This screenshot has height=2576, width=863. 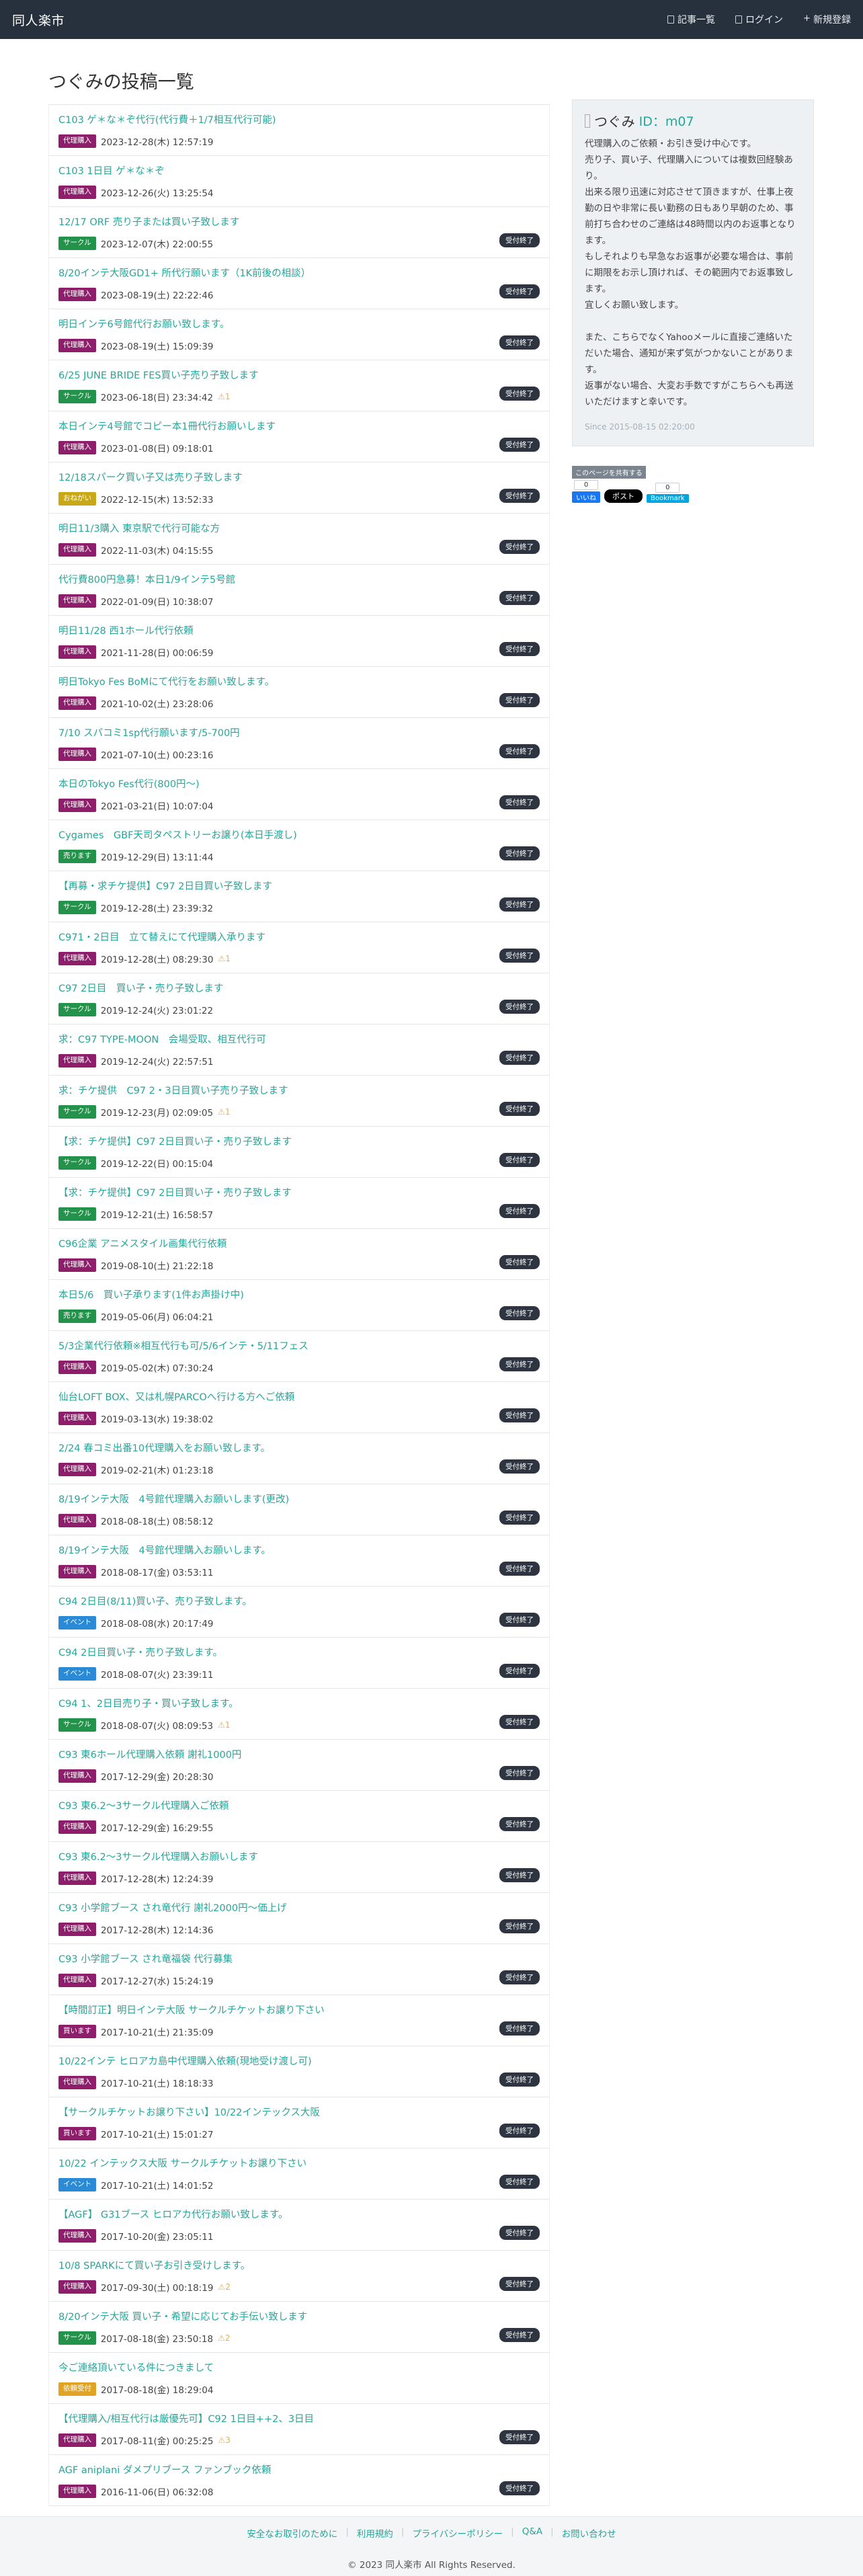 I want to click on post-title-link: 本日5/6 買い子承ります(1件お声掛け中), so click(x=293, y=1294).